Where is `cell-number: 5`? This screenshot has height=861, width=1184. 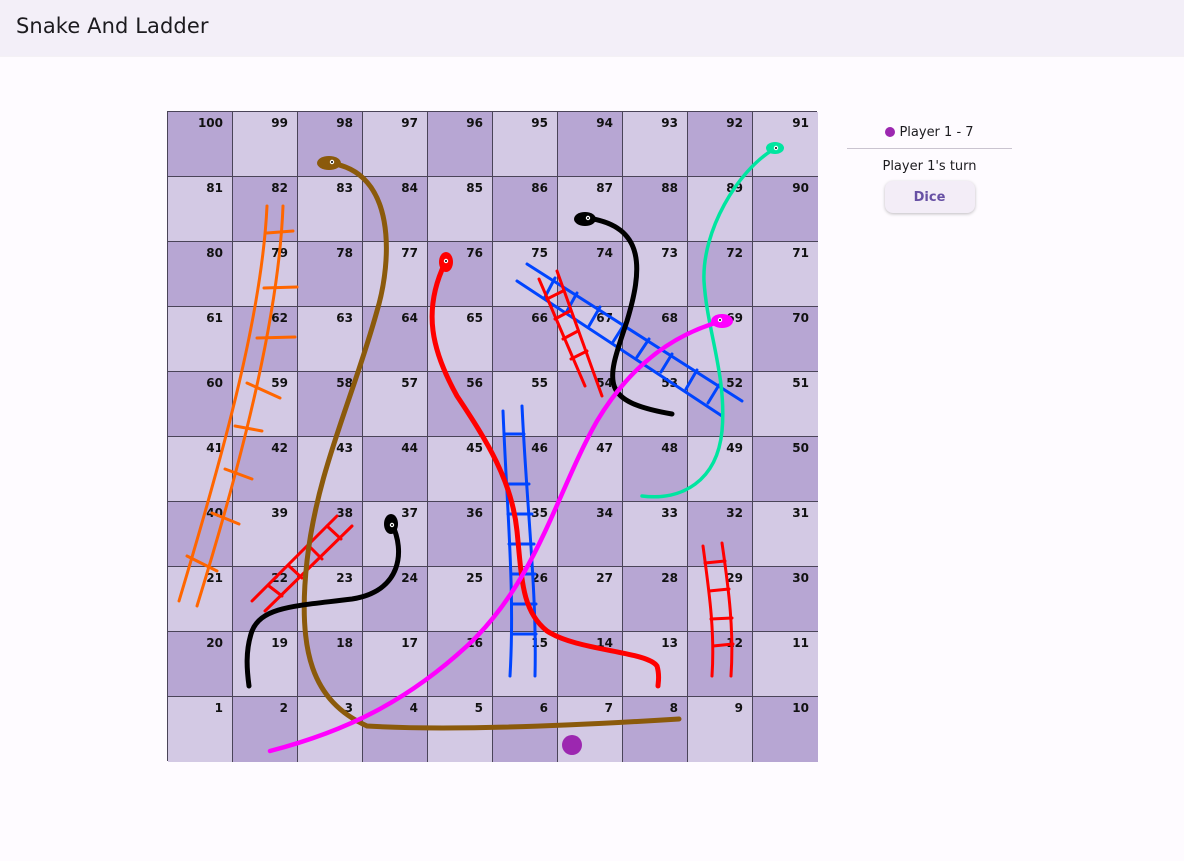
cell-number: 5 is located at coordinates (478, 708).